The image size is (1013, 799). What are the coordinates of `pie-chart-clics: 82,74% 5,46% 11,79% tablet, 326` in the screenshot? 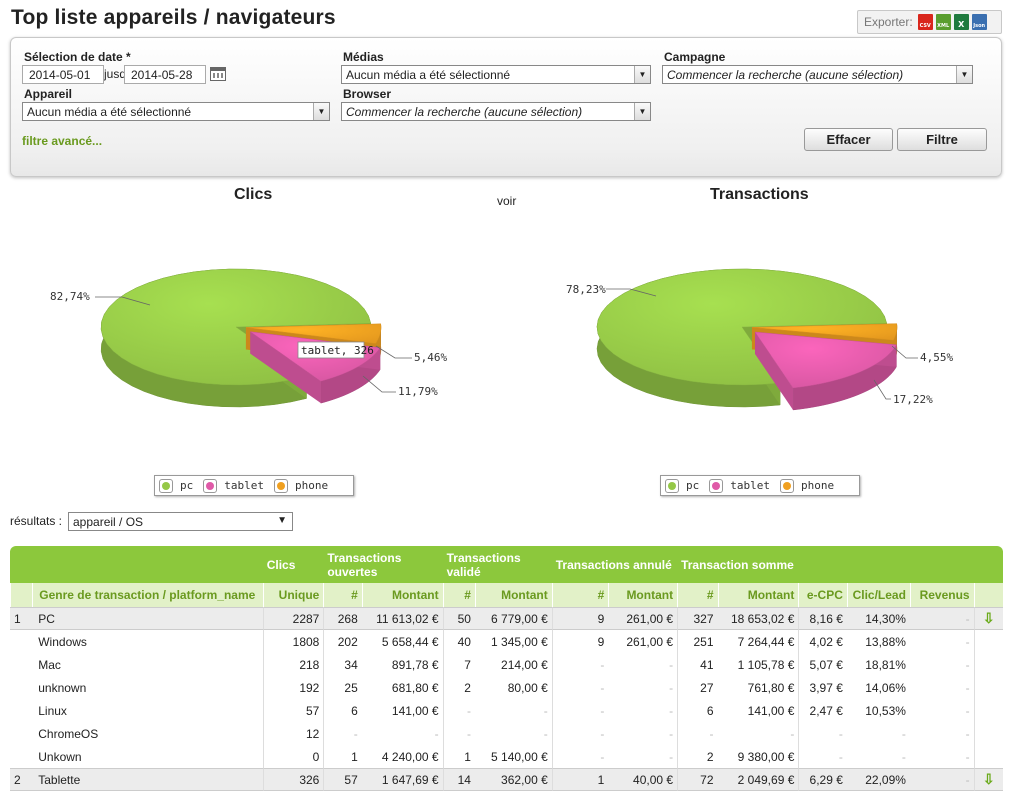 It's located at (248, 338).